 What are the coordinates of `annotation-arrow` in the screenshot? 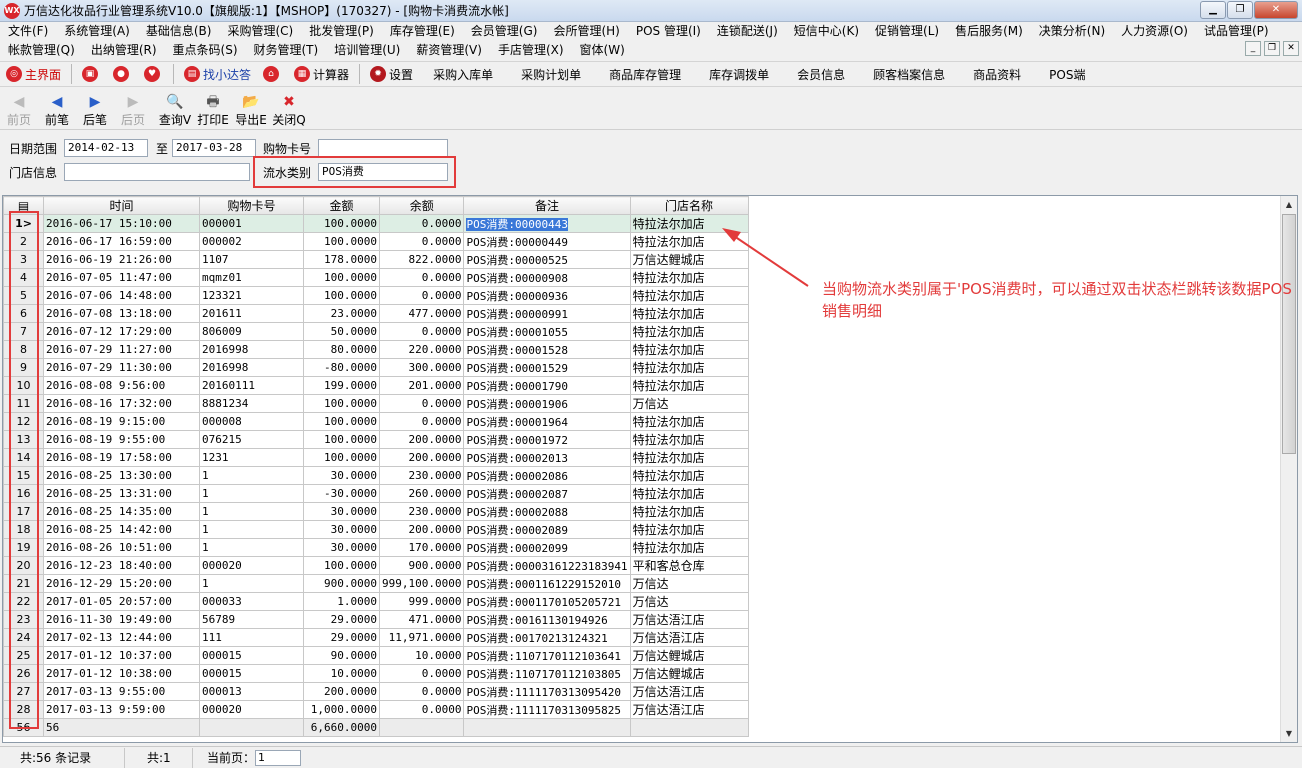 It's located at (765, 257).